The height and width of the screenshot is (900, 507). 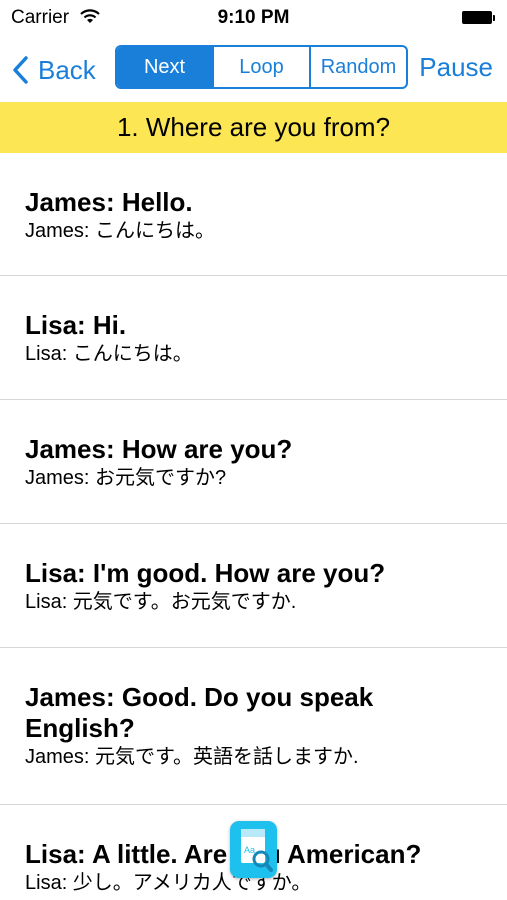 What do you see at coordinates (253, 214) in the screenshot?
I see `list-item: James: Hello. James: こんにちは。` at bounding box center [253, 214].